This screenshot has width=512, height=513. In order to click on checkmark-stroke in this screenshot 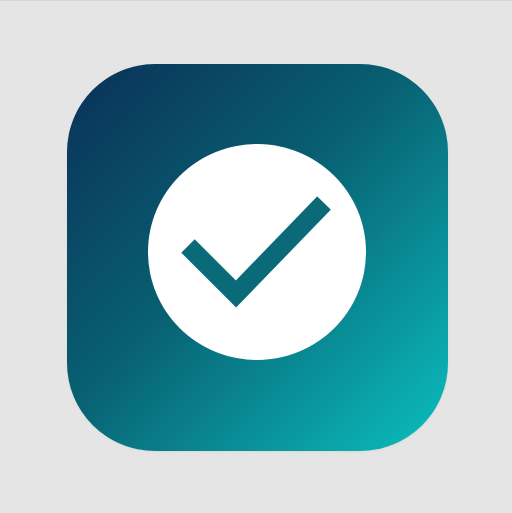, I will do `click(256, 252)`.